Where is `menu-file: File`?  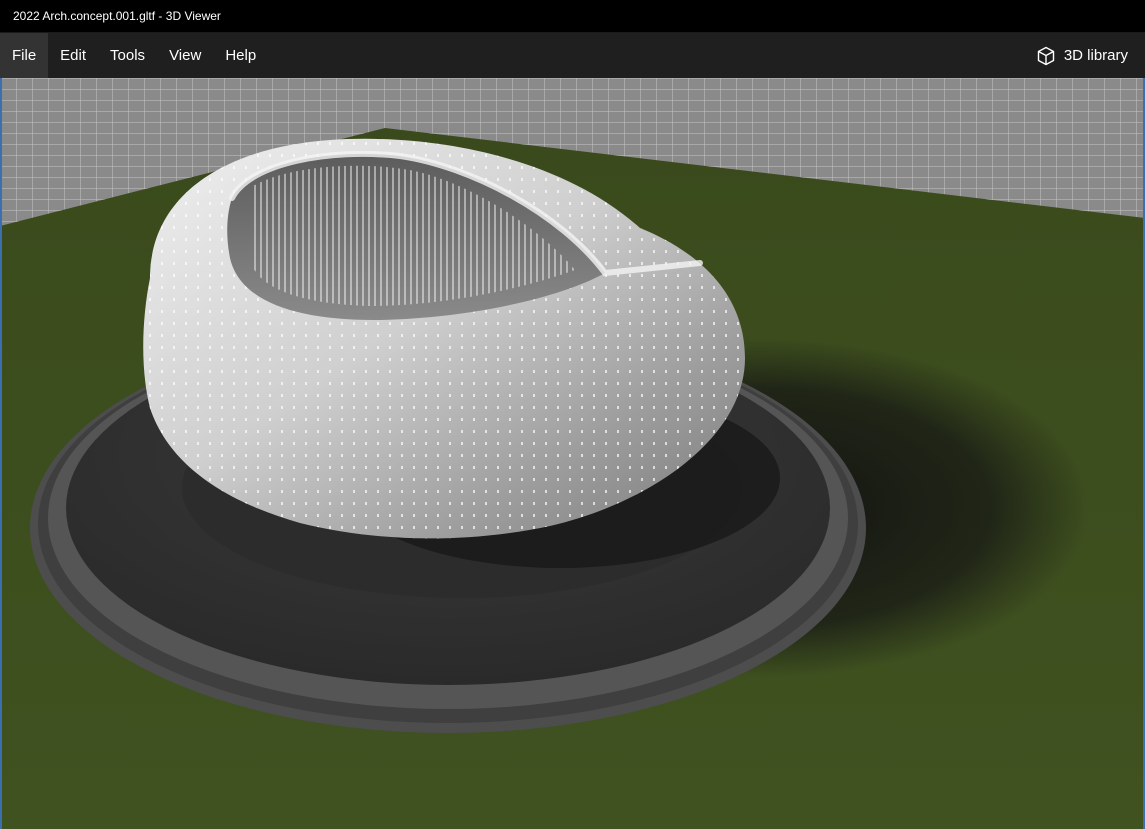
menu-file: File is located at coordinates (24, 55).